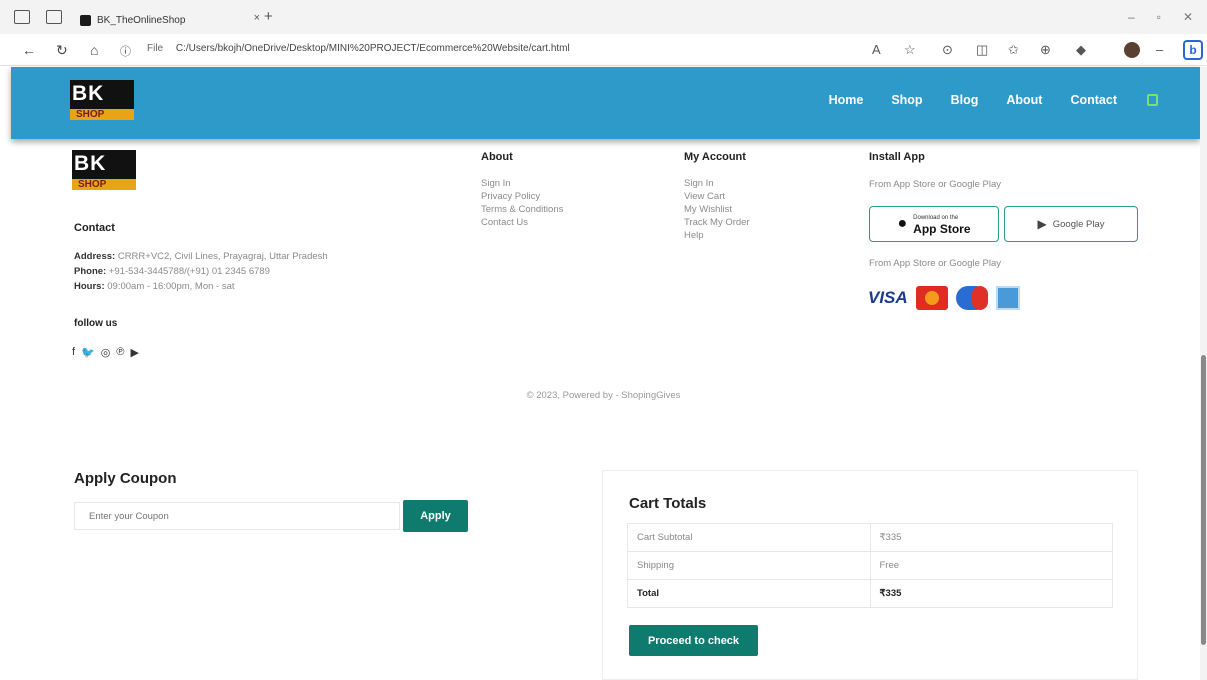 Image resolution: width=1207 pixels, height=680 pixels. Describe the element at coordinates (717, 235) in the screenshot. I see `account-link: Help` at that location.